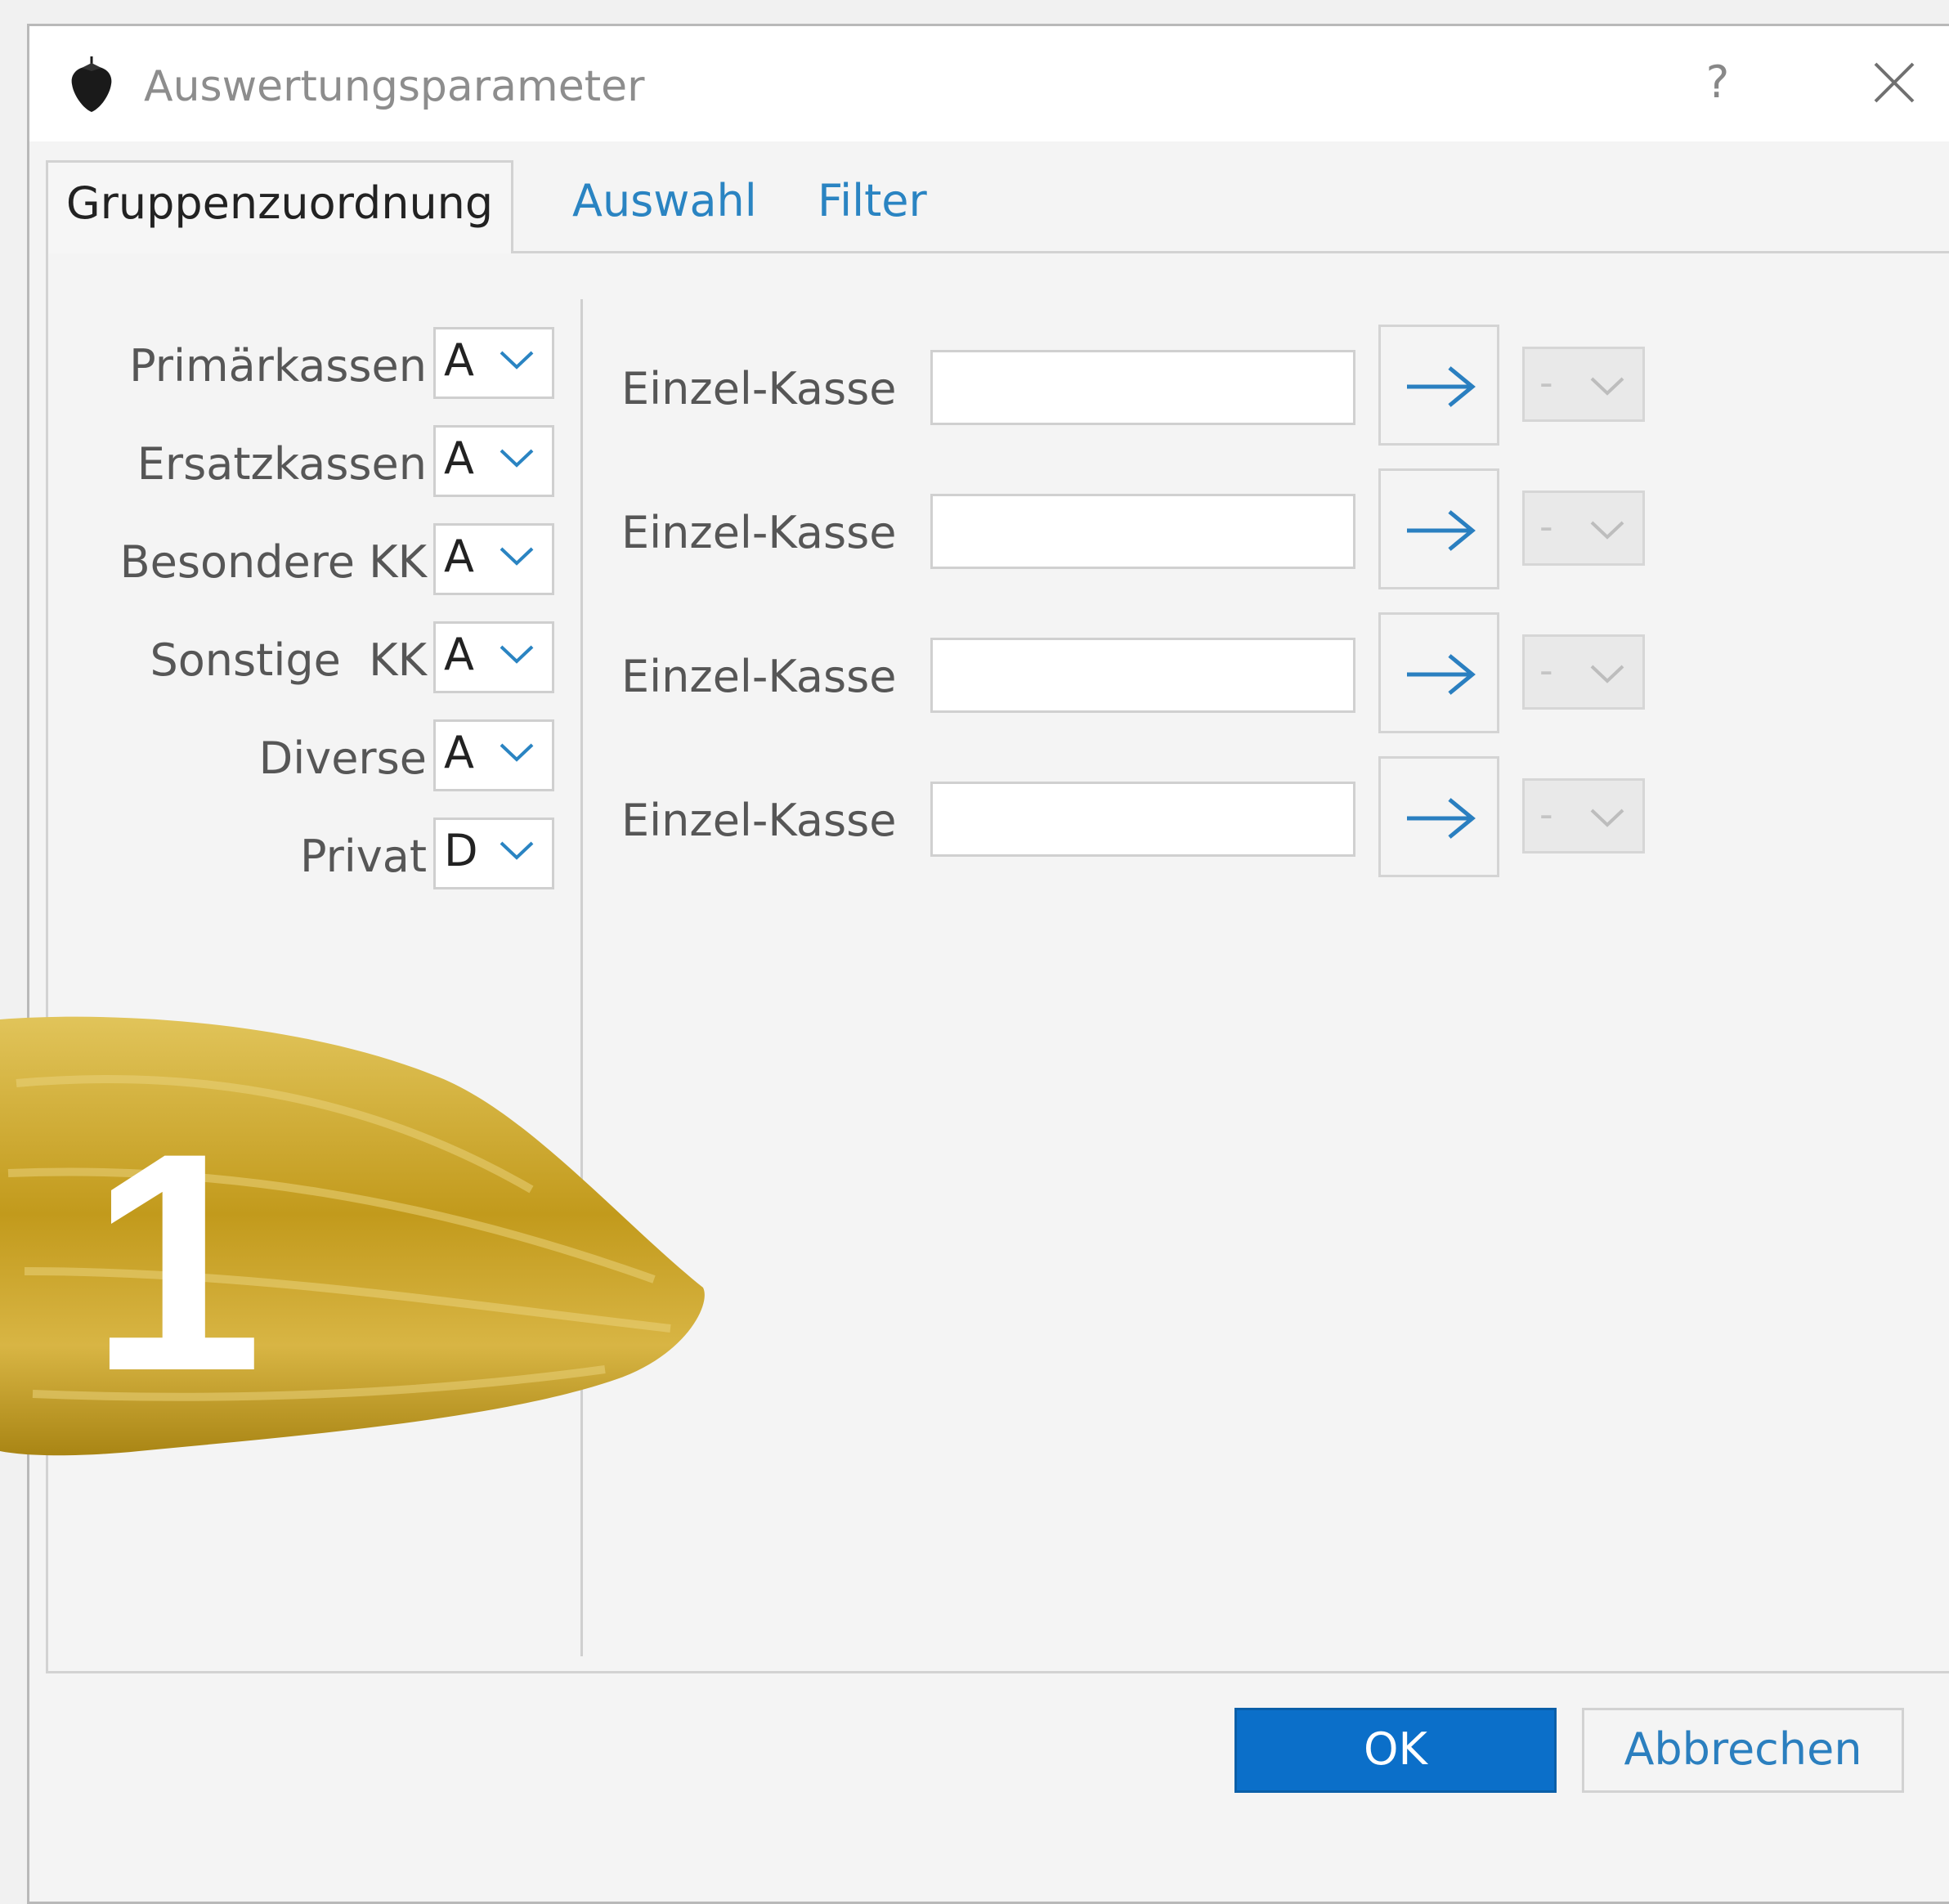 The height and width of the screenshot is (1904, 1949). I want to click on group-label-sonstige-kk: Sonstige KK, so click(288, 660).